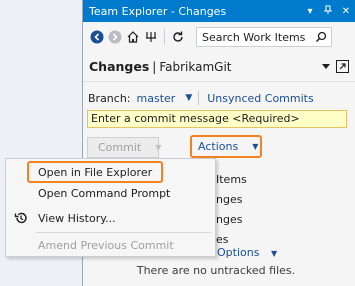 This screenshot has width=355, height=286. Describe the element at coordinates (109, 98) in the screenshot. I see `branch-label: Branch:` at that location.